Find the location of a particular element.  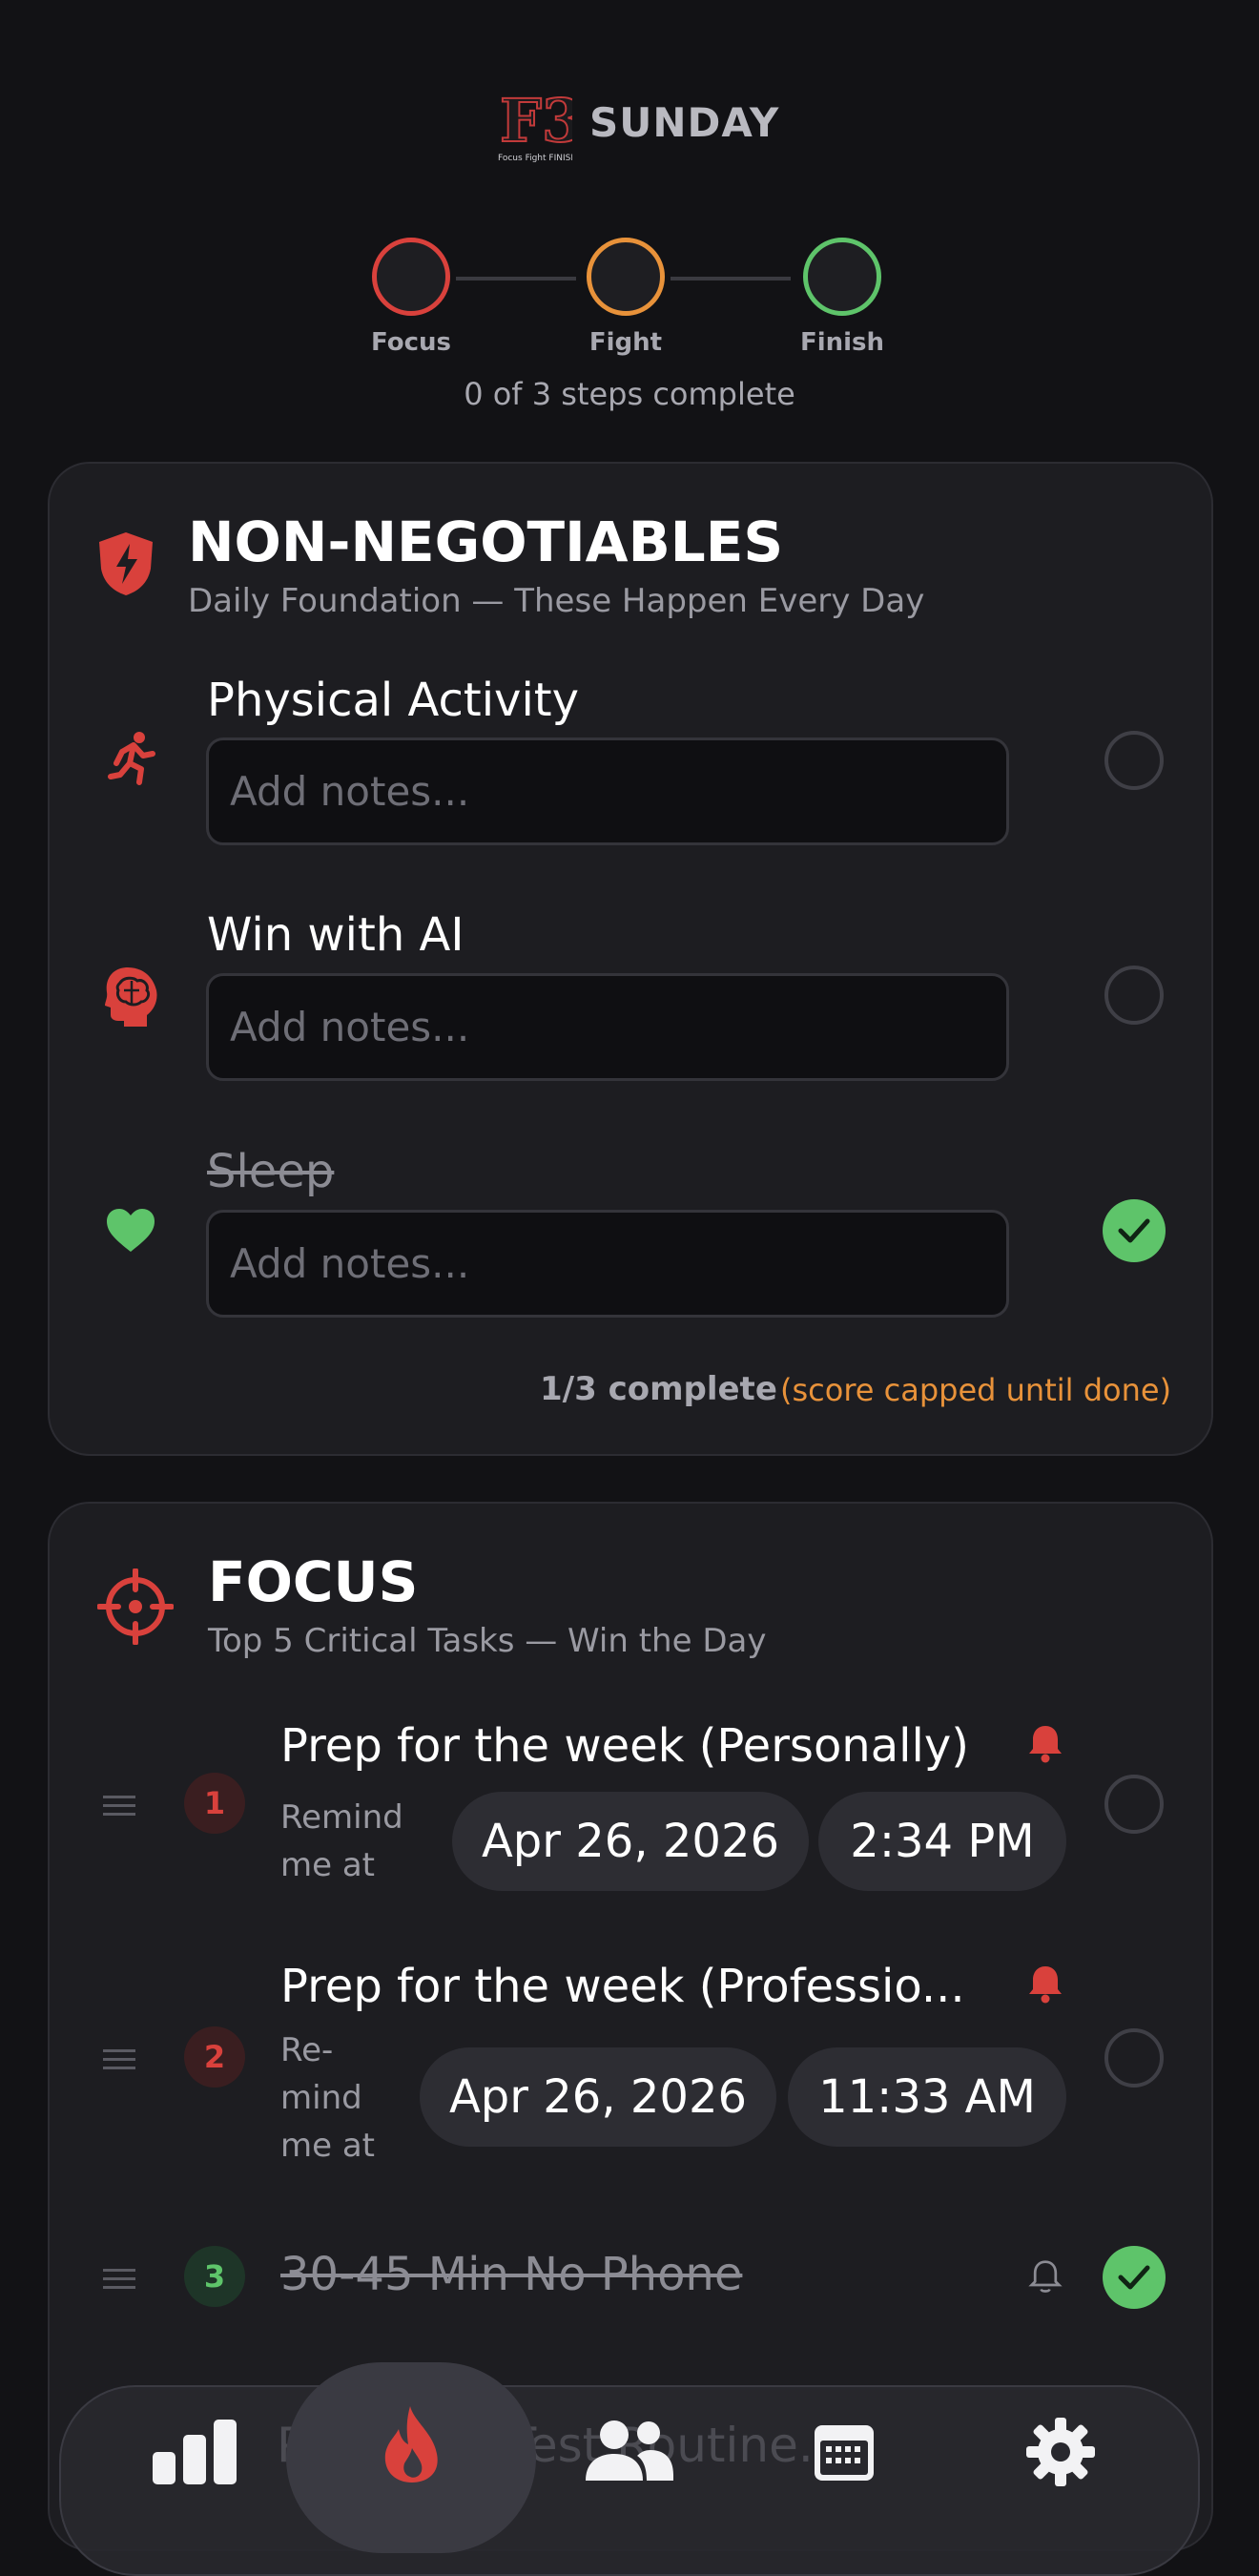

task-number: 1 is located at coordinates (214, 1803).